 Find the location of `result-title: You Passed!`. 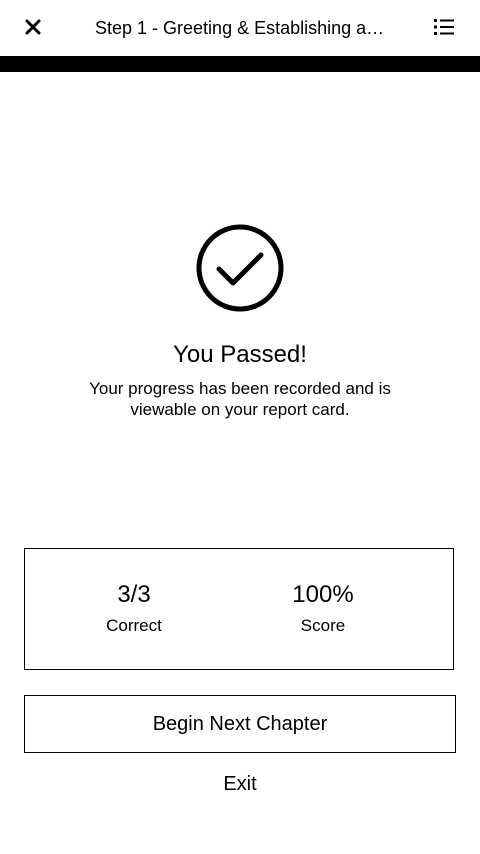

result-title: You Passed! is located at coordinates (240, 354).